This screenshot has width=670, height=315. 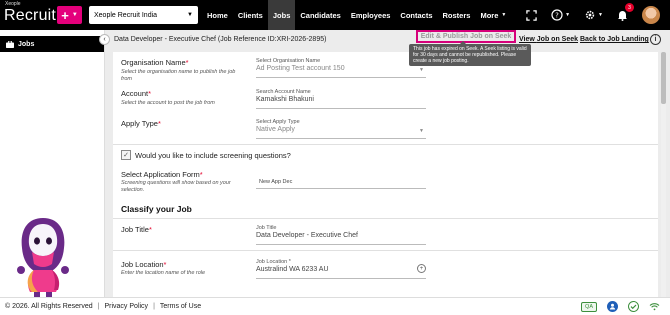 What do you see at coordinates (126, 155) in the screenshot?
I see `screening-checkbox: ✓` at bounding box center [126, 155].